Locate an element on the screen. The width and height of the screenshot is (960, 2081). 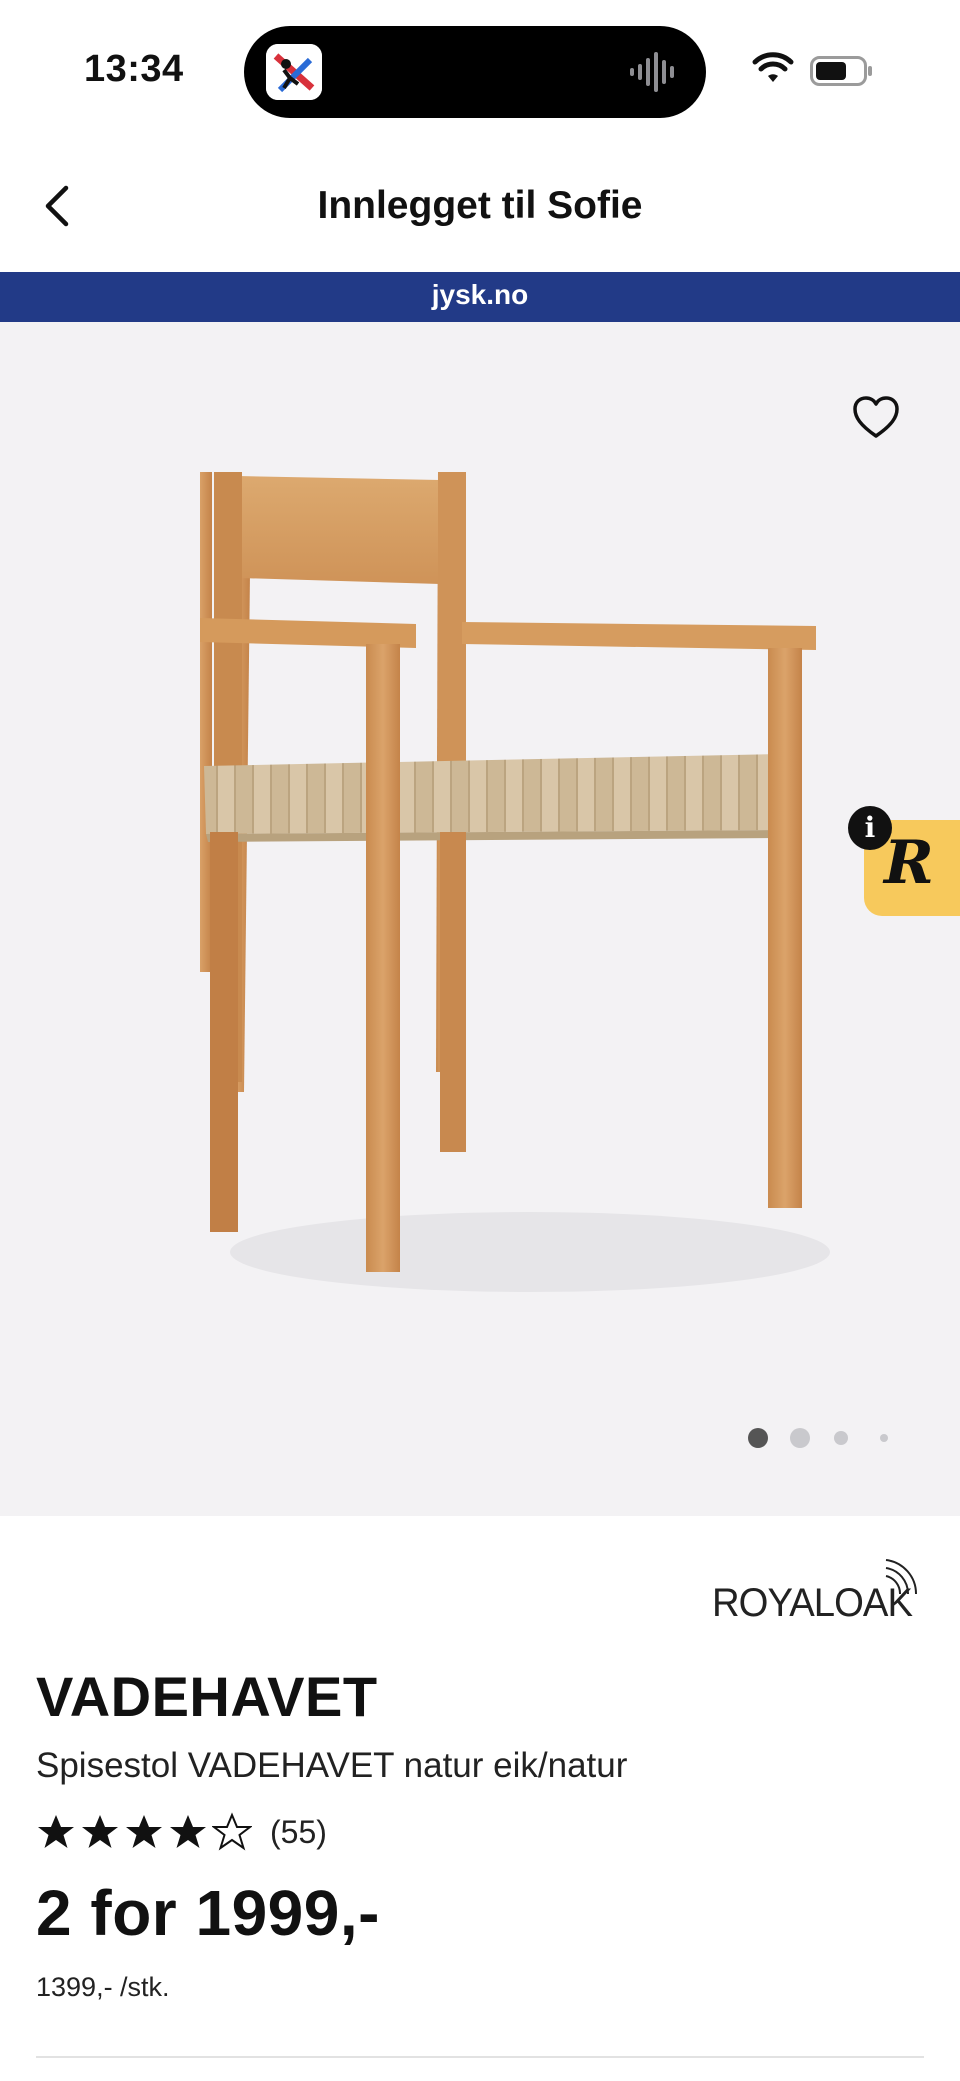
domain-banner: jysk.no is located at coordinates (480, 297).